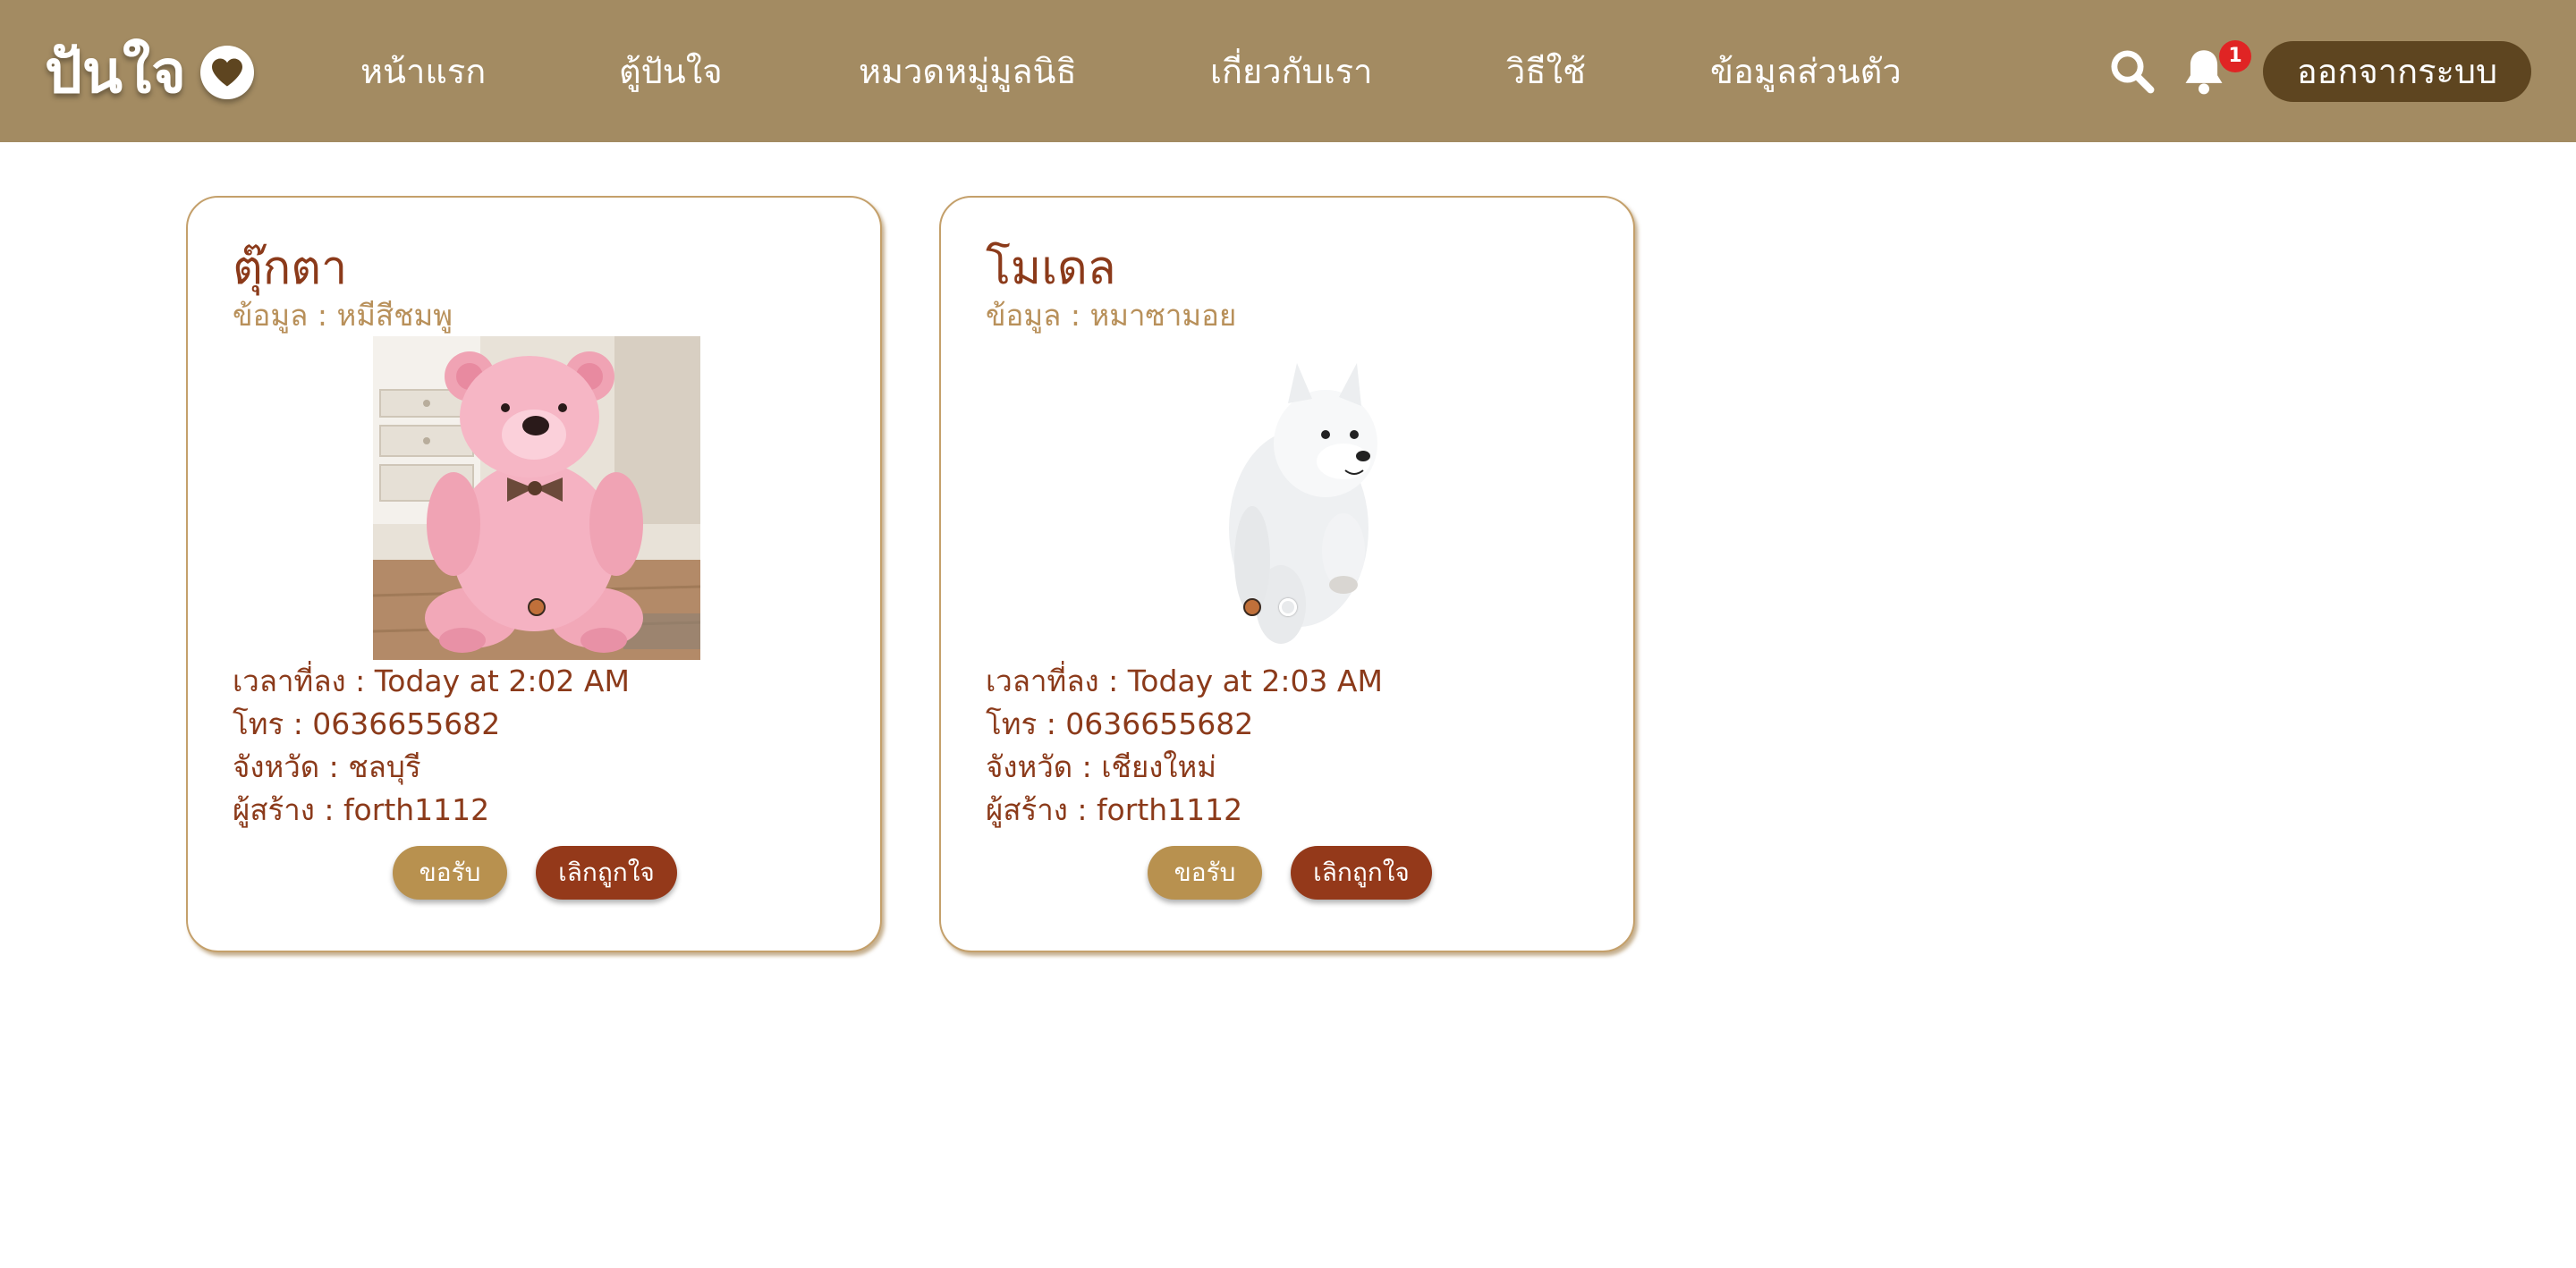 This screenshot has height=1268, width=2576. I want to click on card-title: โมเดล, so click(1051, 268).